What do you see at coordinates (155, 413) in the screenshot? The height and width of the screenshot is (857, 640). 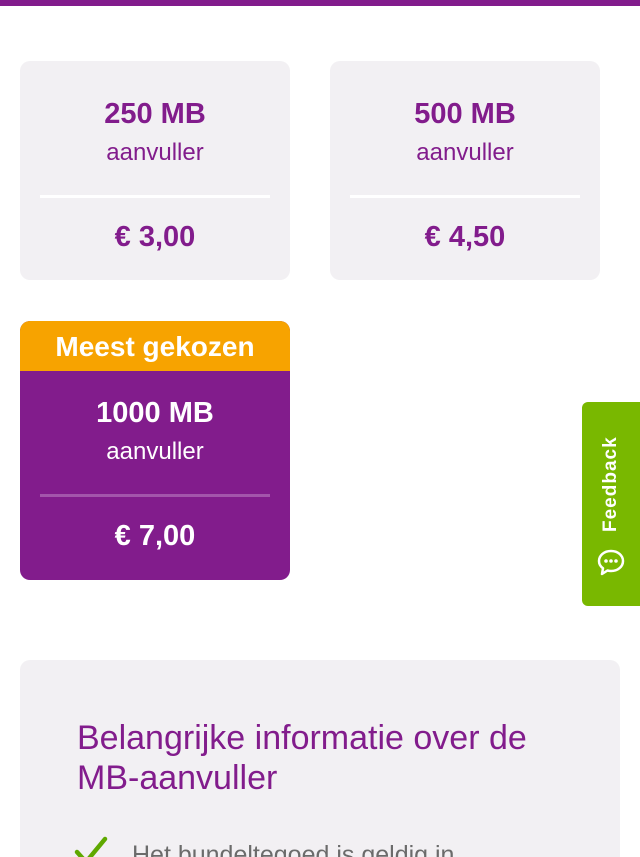 I see `bundle-size: 1000 MB` at bounding box center [155, 413].